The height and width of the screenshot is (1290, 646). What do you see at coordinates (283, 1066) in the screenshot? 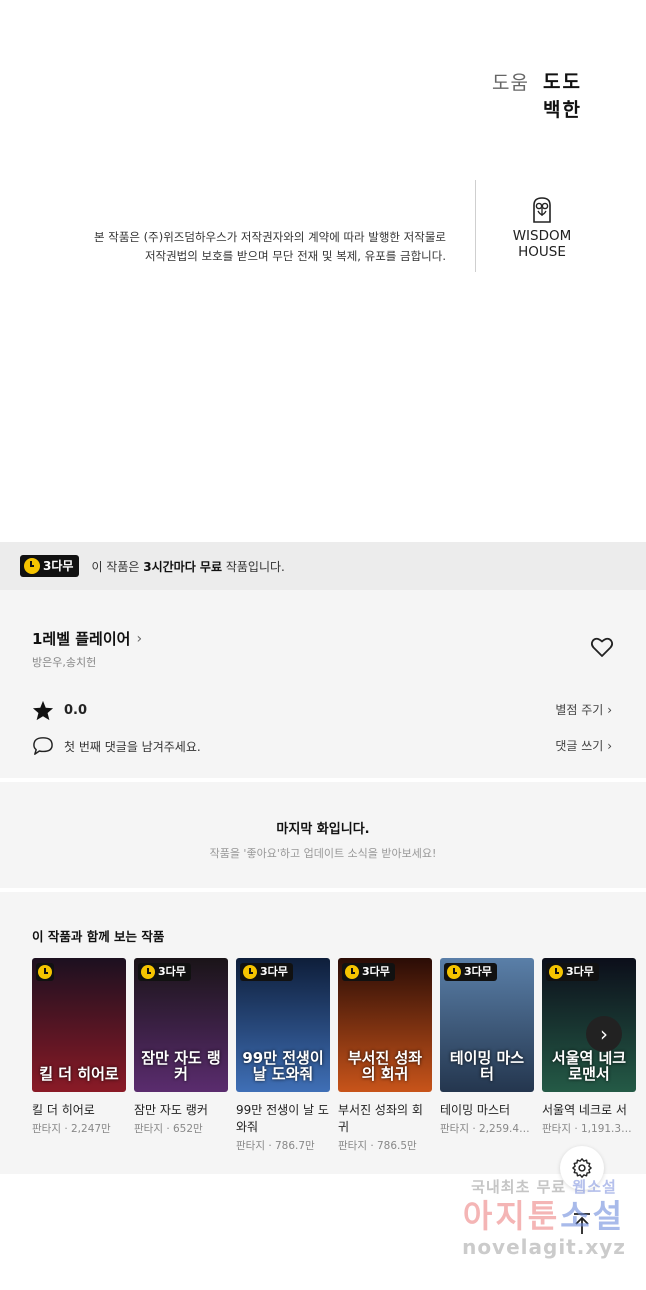
I see `cover-title: 99만 전생이 날 도와줘` at bounding box center [283, 1066].